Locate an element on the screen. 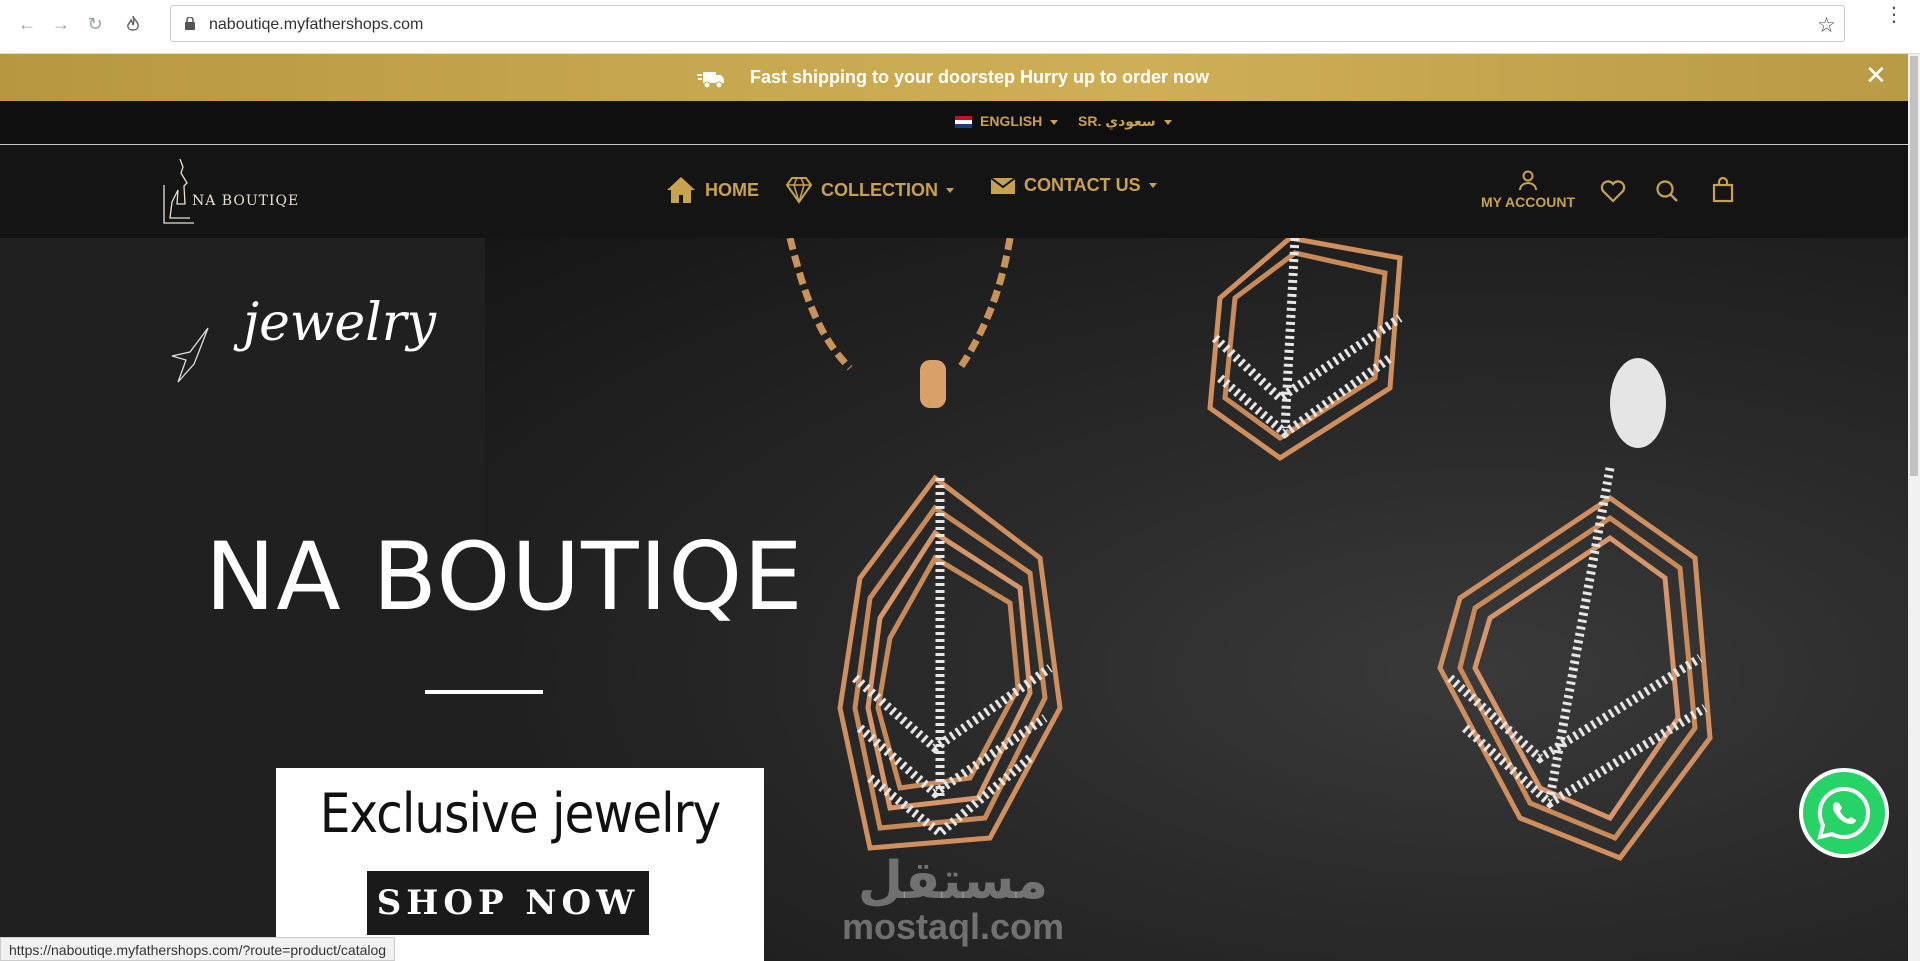  hummingbird-icon is located at coordinates (190, 355).